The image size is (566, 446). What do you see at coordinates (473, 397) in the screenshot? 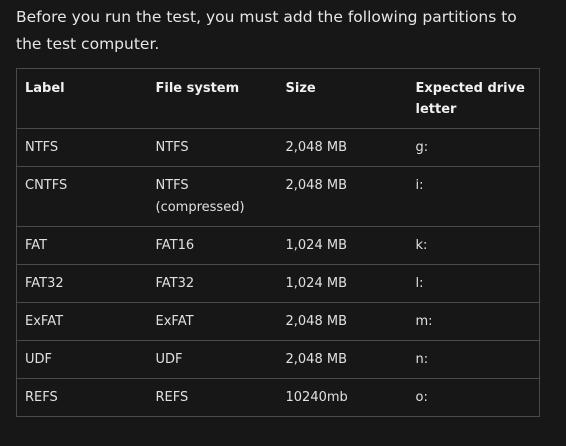
I see `cell-drive-letter: o:` at bounding box center [473, 397].